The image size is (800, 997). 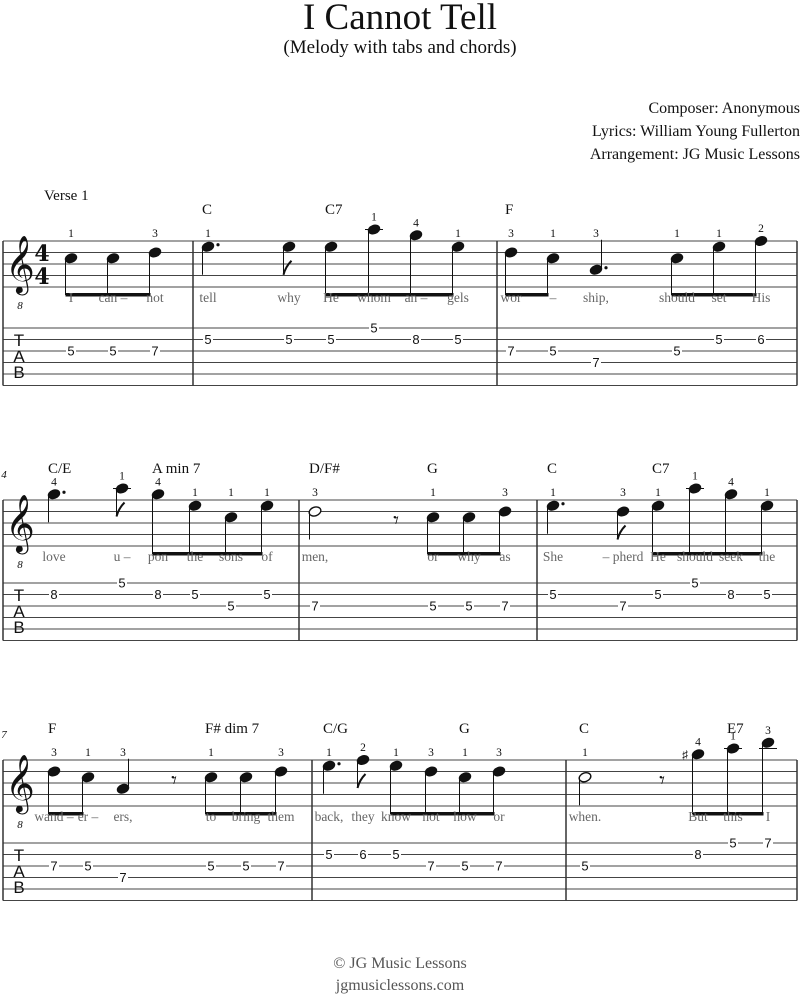 What do you see at coordinates (511, 297) in the screenshot?
I see `lyric-syllable: wor` at bounding box center [511, 297].